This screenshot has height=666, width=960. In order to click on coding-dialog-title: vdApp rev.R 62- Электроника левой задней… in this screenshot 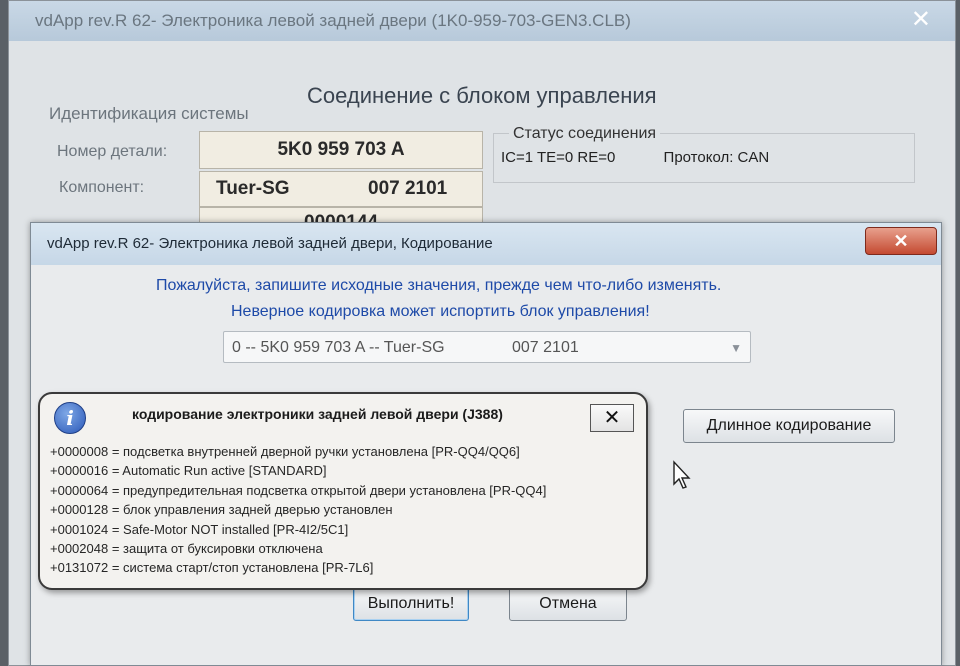, I will do `click(270, 243)`.